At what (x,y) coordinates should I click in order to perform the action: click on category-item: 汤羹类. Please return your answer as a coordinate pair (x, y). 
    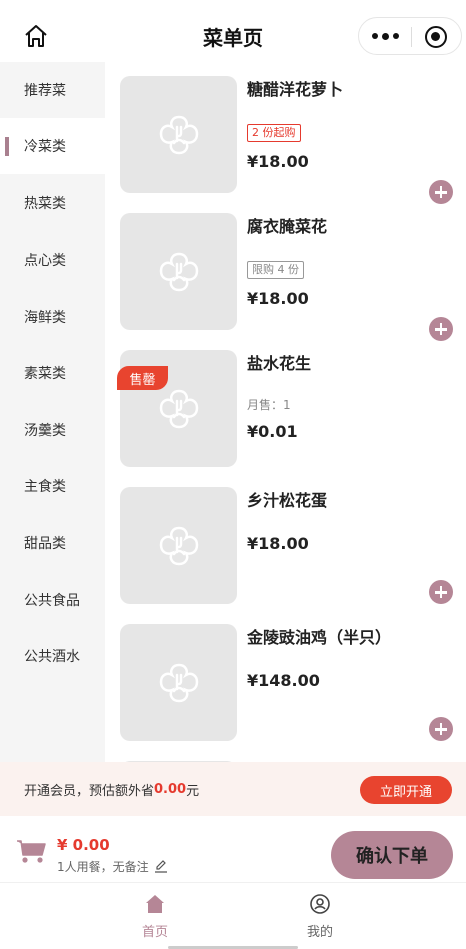
    Looking at the image, I should click on (52, 430).